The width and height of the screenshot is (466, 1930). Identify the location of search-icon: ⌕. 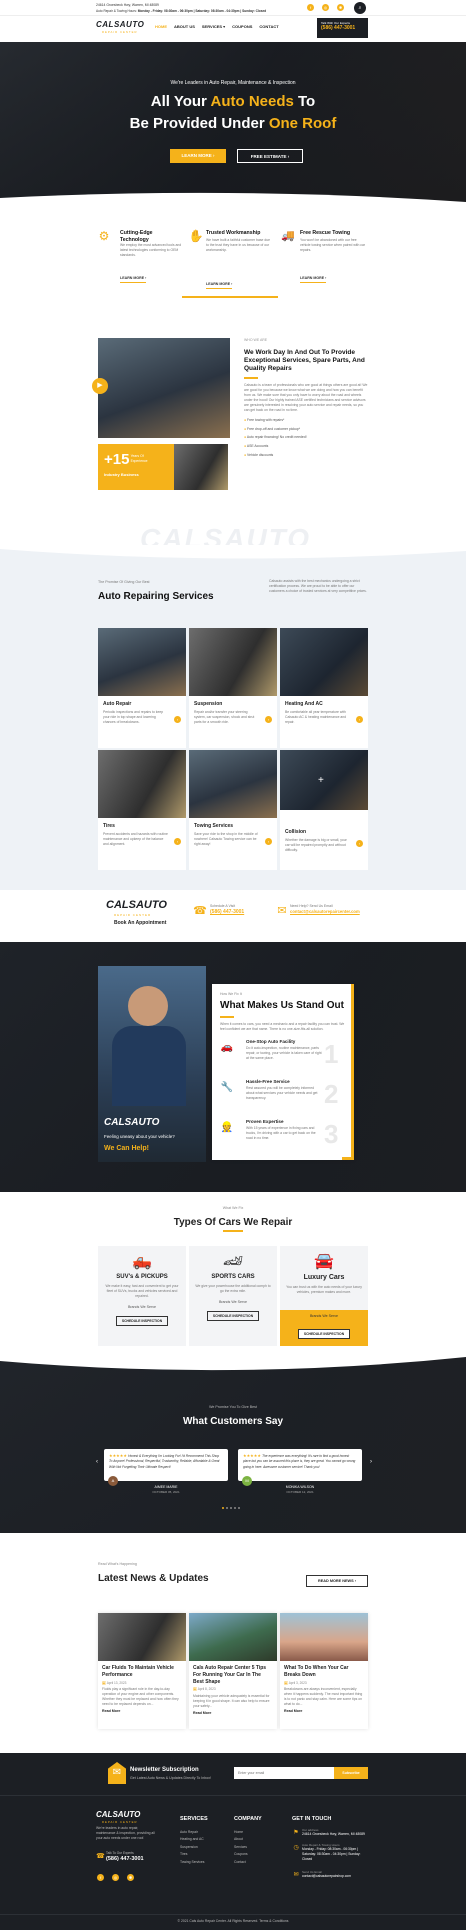
(360, 8).